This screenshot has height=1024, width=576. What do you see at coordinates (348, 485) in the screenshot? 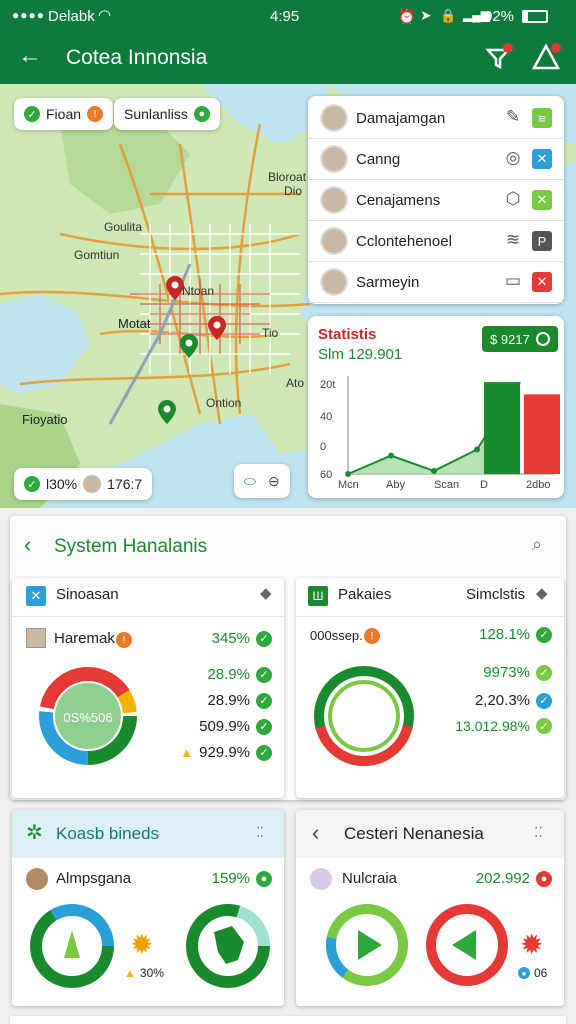
I see `x-tick-label: Mcn` at bounding box center [348, 485].